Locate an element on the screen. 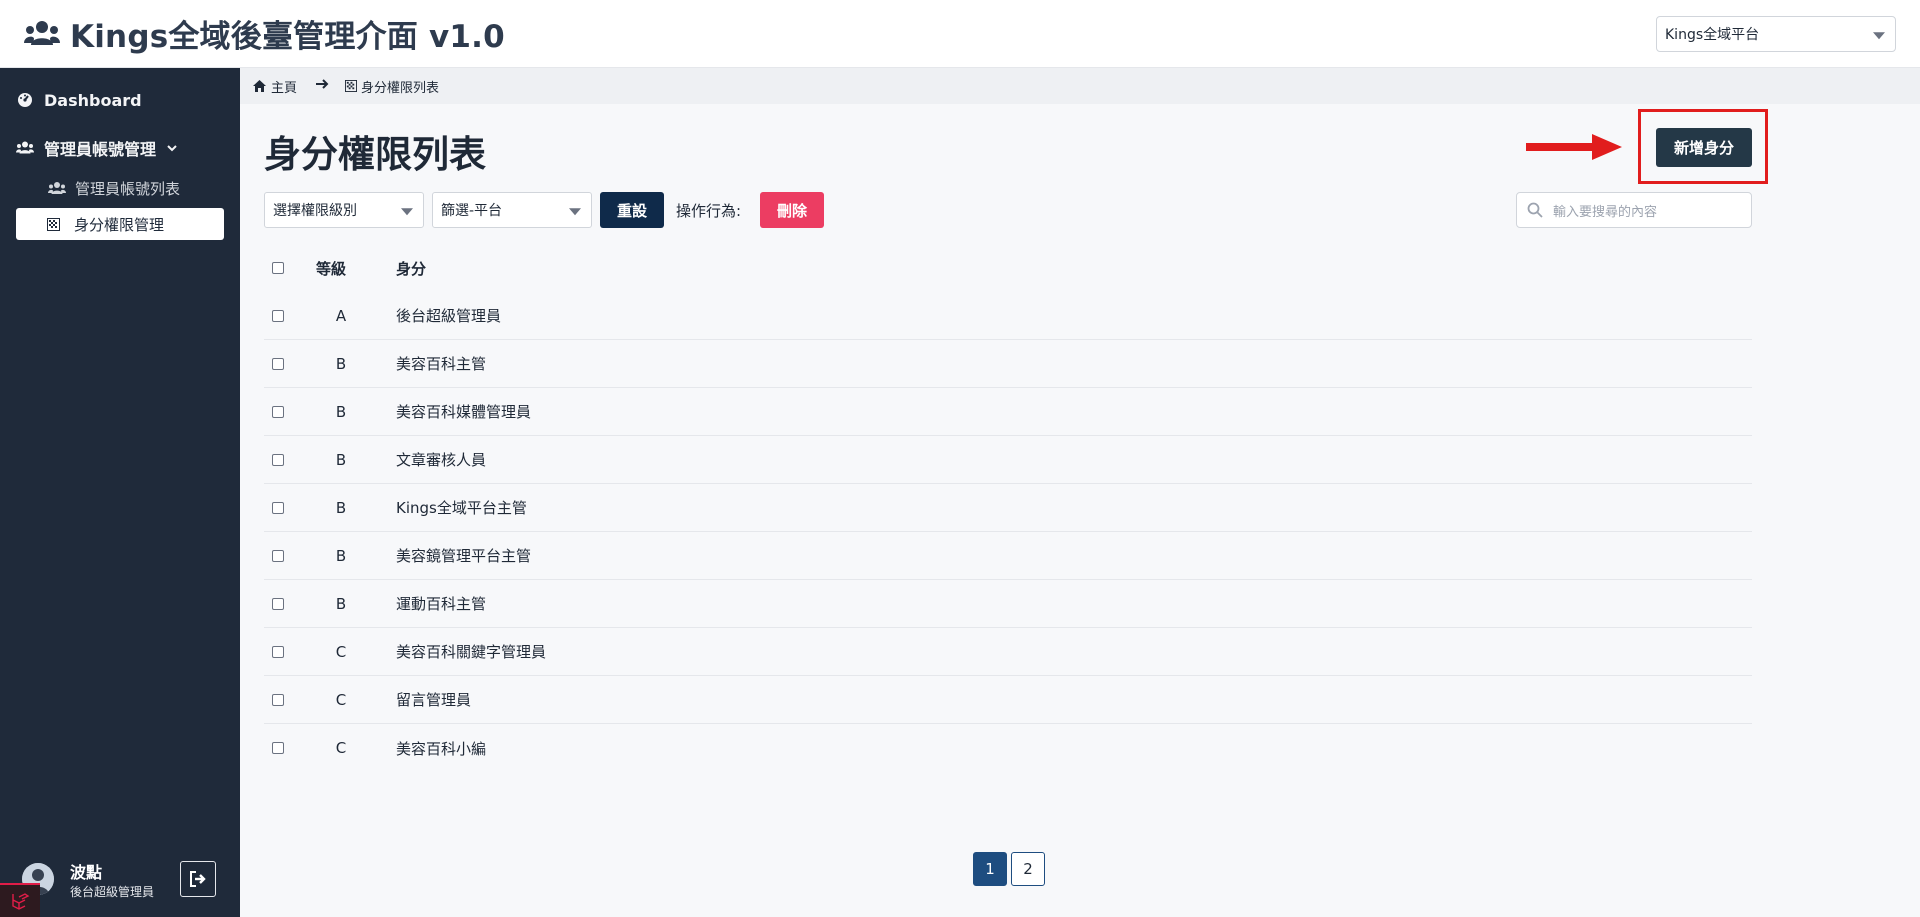  sidebar-group-admin-accounts: 管理員帳號管理 is located at coordinates (120, 148).